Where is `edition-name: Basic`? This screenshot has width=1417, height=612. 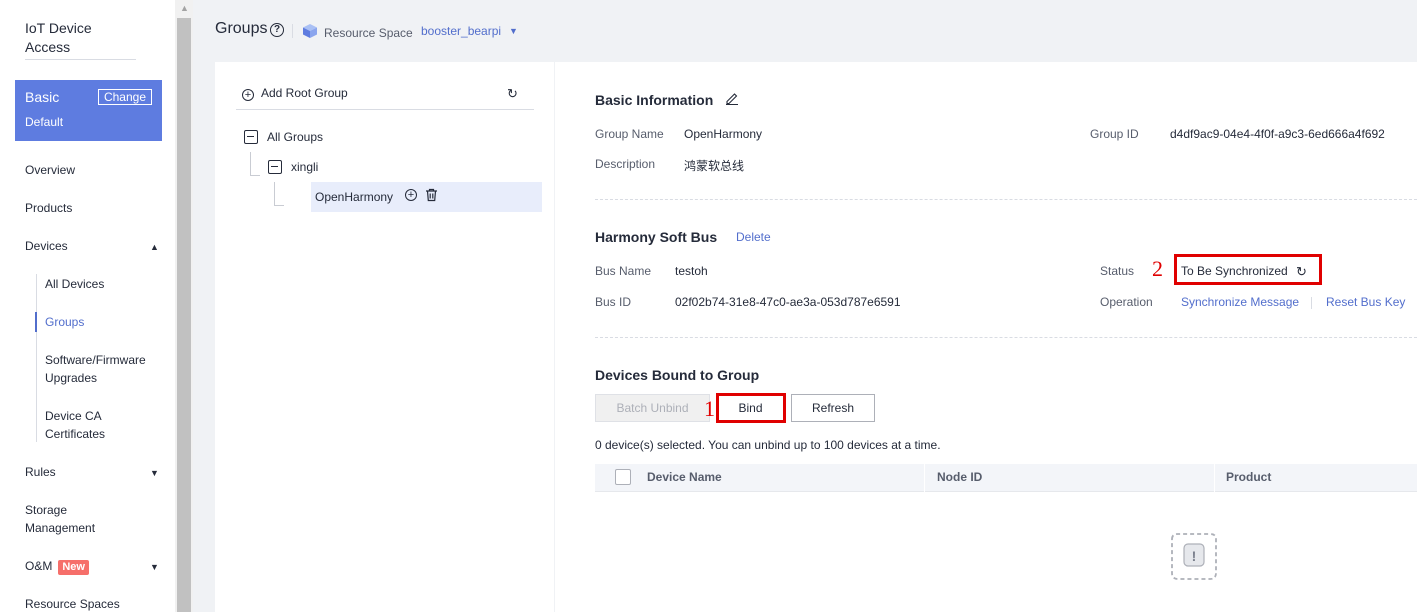 edition-name: Basic is located at coordinates (42, 97).